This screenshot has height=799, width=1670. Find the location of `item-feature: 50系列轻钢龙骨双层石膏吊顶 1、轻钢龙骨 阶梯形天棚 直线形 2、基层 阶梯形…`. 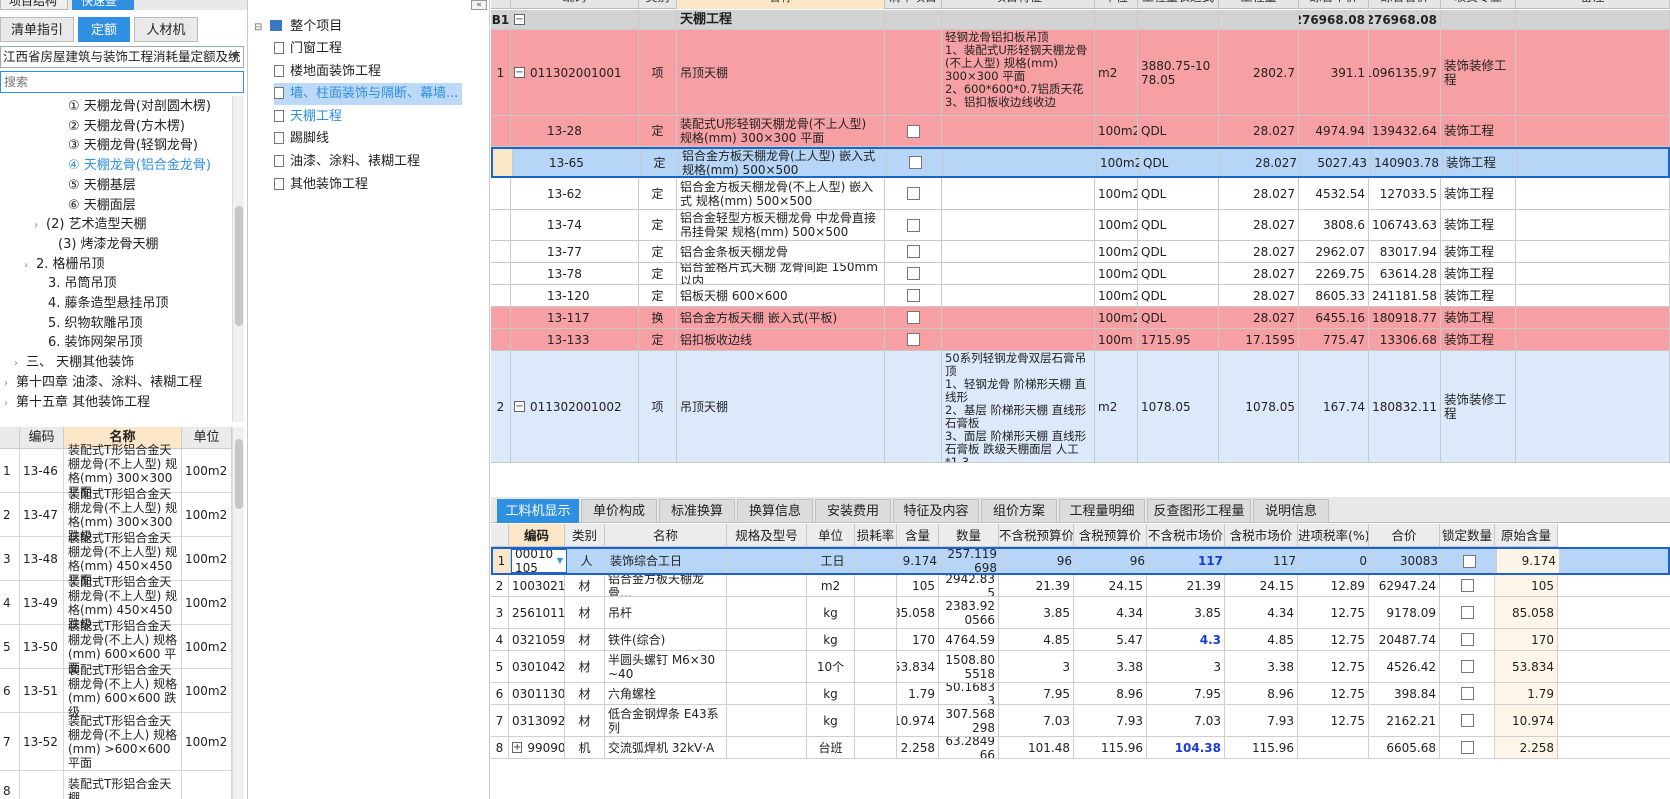

item-feature: 50系列轻钢龙骨双层石膏吊顶 1、轻钢龙骨 阶梯形天棚 直线形 2、基层 阶梯形… is located at coordinates (1018, 406).